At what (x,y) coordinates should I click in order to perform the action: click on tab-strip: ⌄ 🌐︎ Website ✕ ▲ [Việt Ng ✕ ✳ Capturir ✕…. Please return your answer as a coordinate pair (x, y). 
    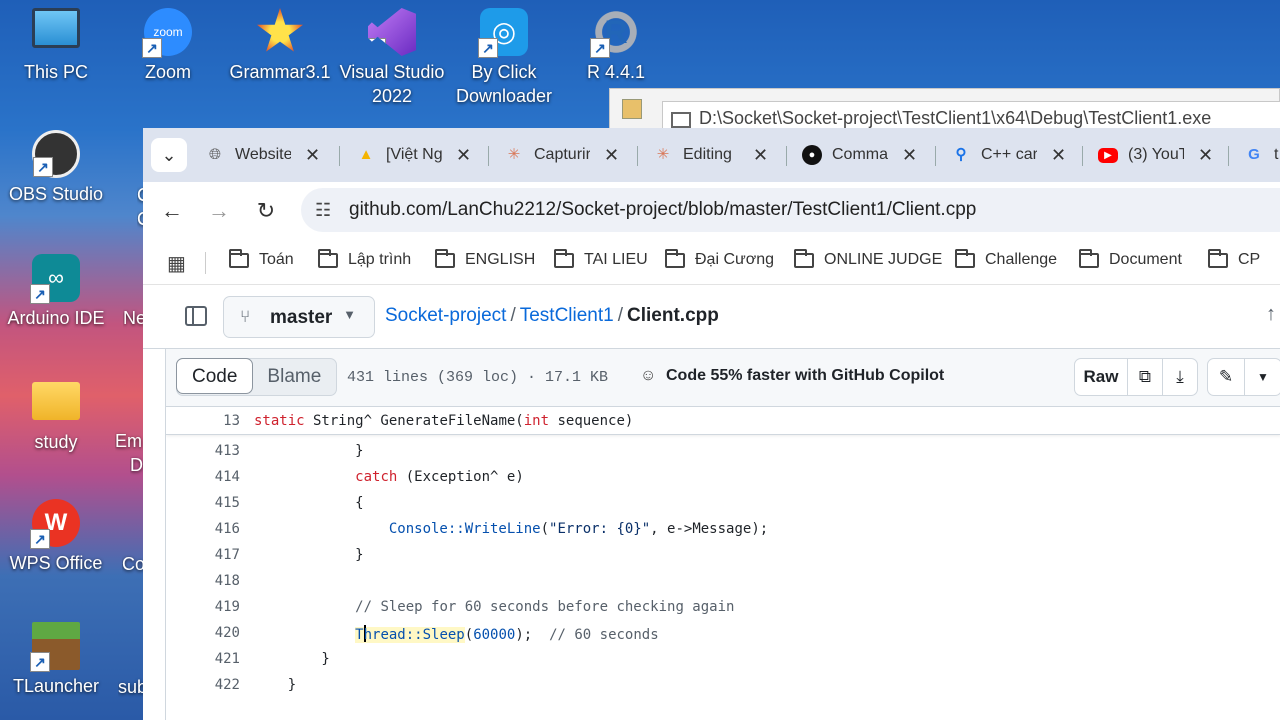
    Looking at the image, I should click on (711, 155).